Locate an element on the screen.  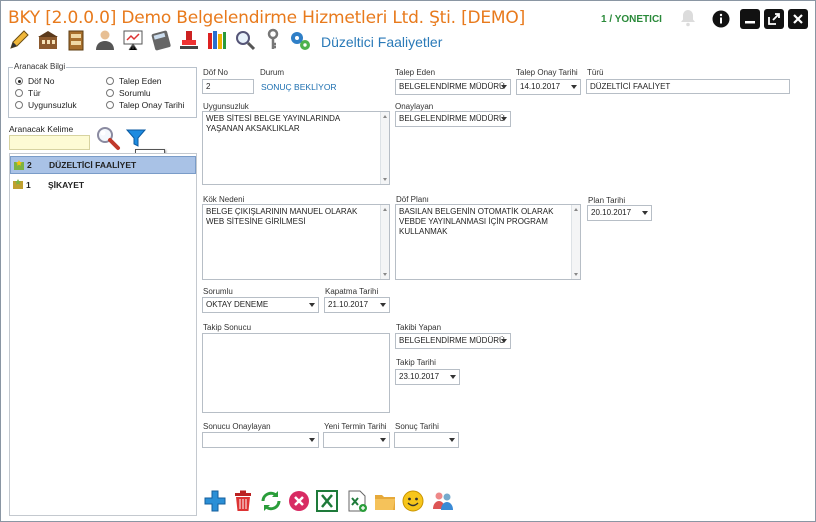
talep-eden-value: BELGELENDİRME MÜDÜRÜ is located at coordinates (452, 86).